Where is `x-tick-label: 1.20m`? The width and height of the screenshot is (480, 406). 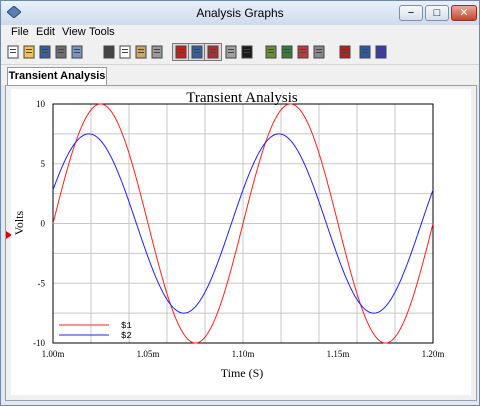 x-tick-label: 1.20m is located at coordinates (433, 354).